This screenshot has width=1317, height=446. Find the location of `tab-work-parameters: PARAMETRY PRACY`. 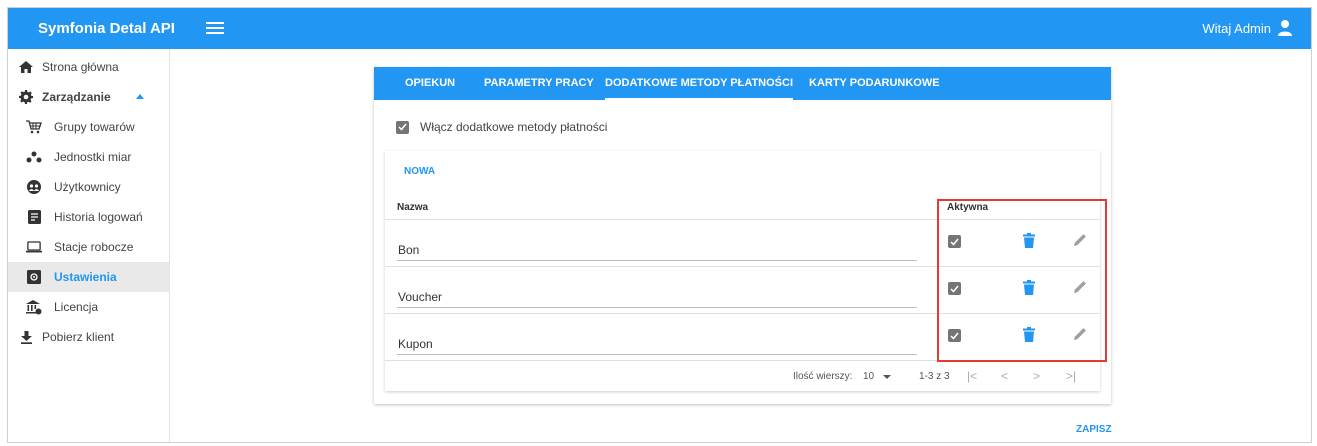

tab-work-parameters: PARAMETRY PRACY is located at coordinates (539, 83).